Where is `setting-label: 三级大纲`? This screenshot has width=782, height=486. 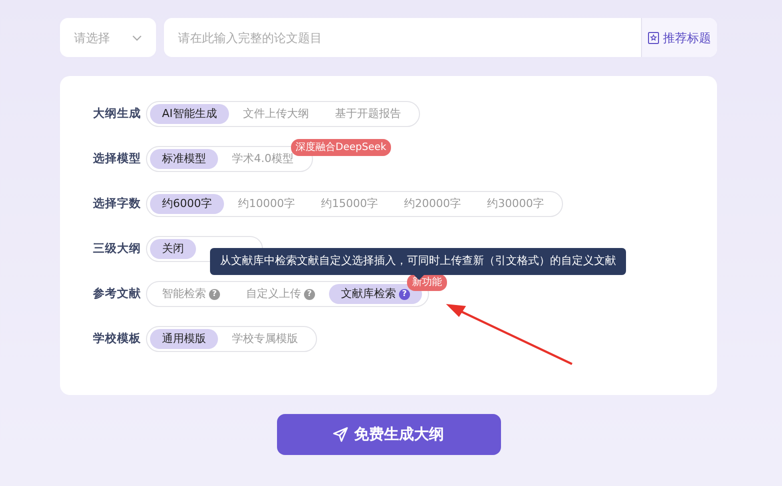
setting-label: 三级大纲 is located at coordinates (117, 249).